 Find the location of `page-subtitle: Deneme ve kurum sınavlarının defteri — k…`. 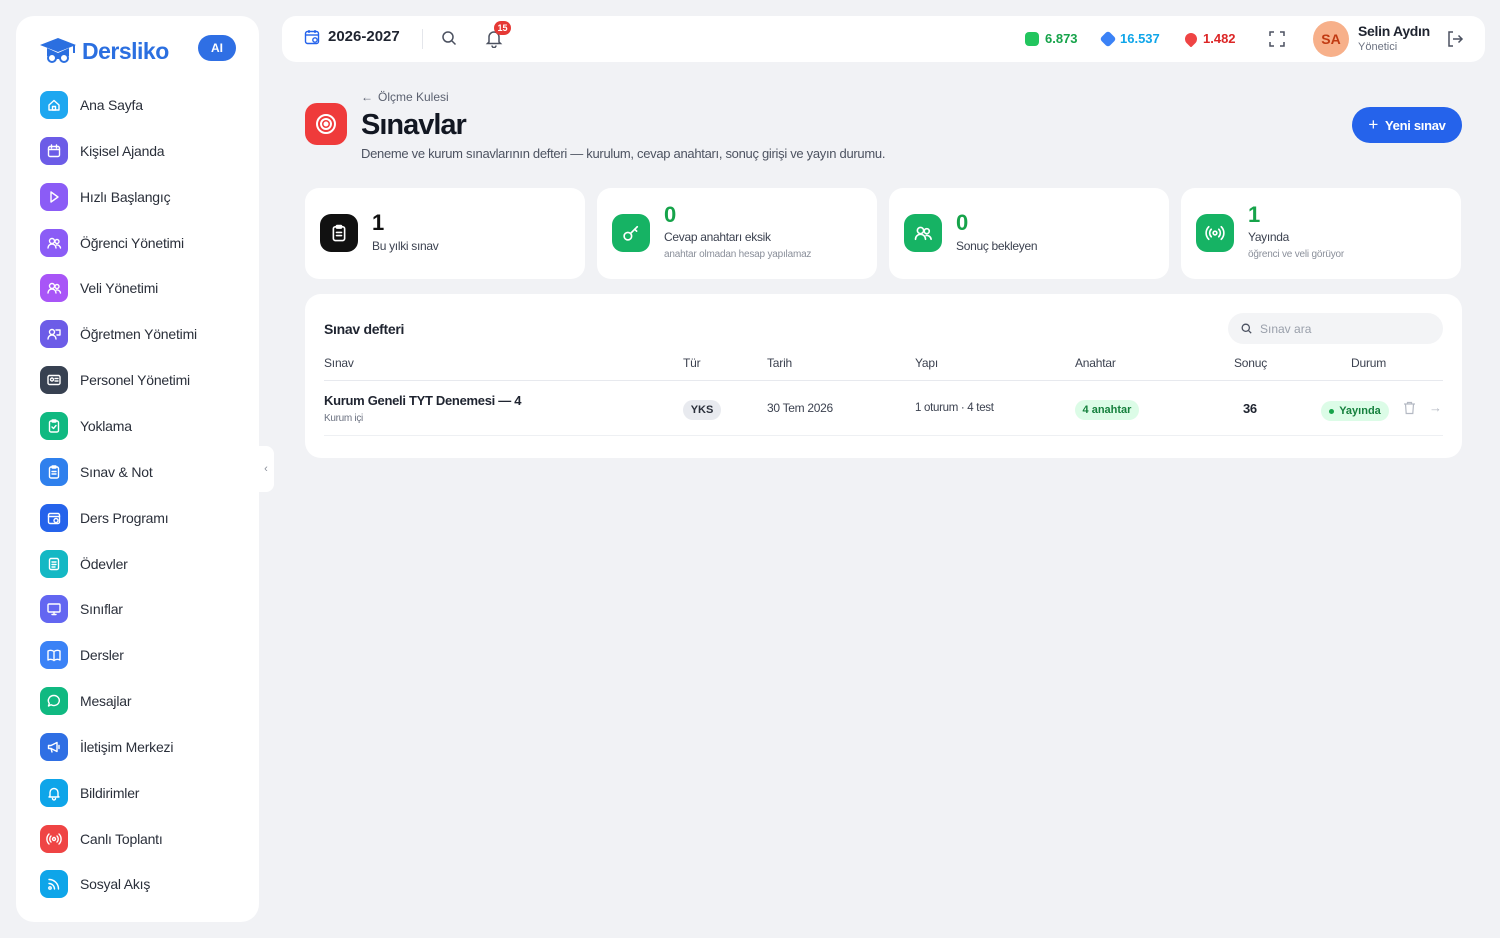

page-subtitle: Deneme ve kurum sınavlarının defteri — k… is located at coordinates (623, 153).